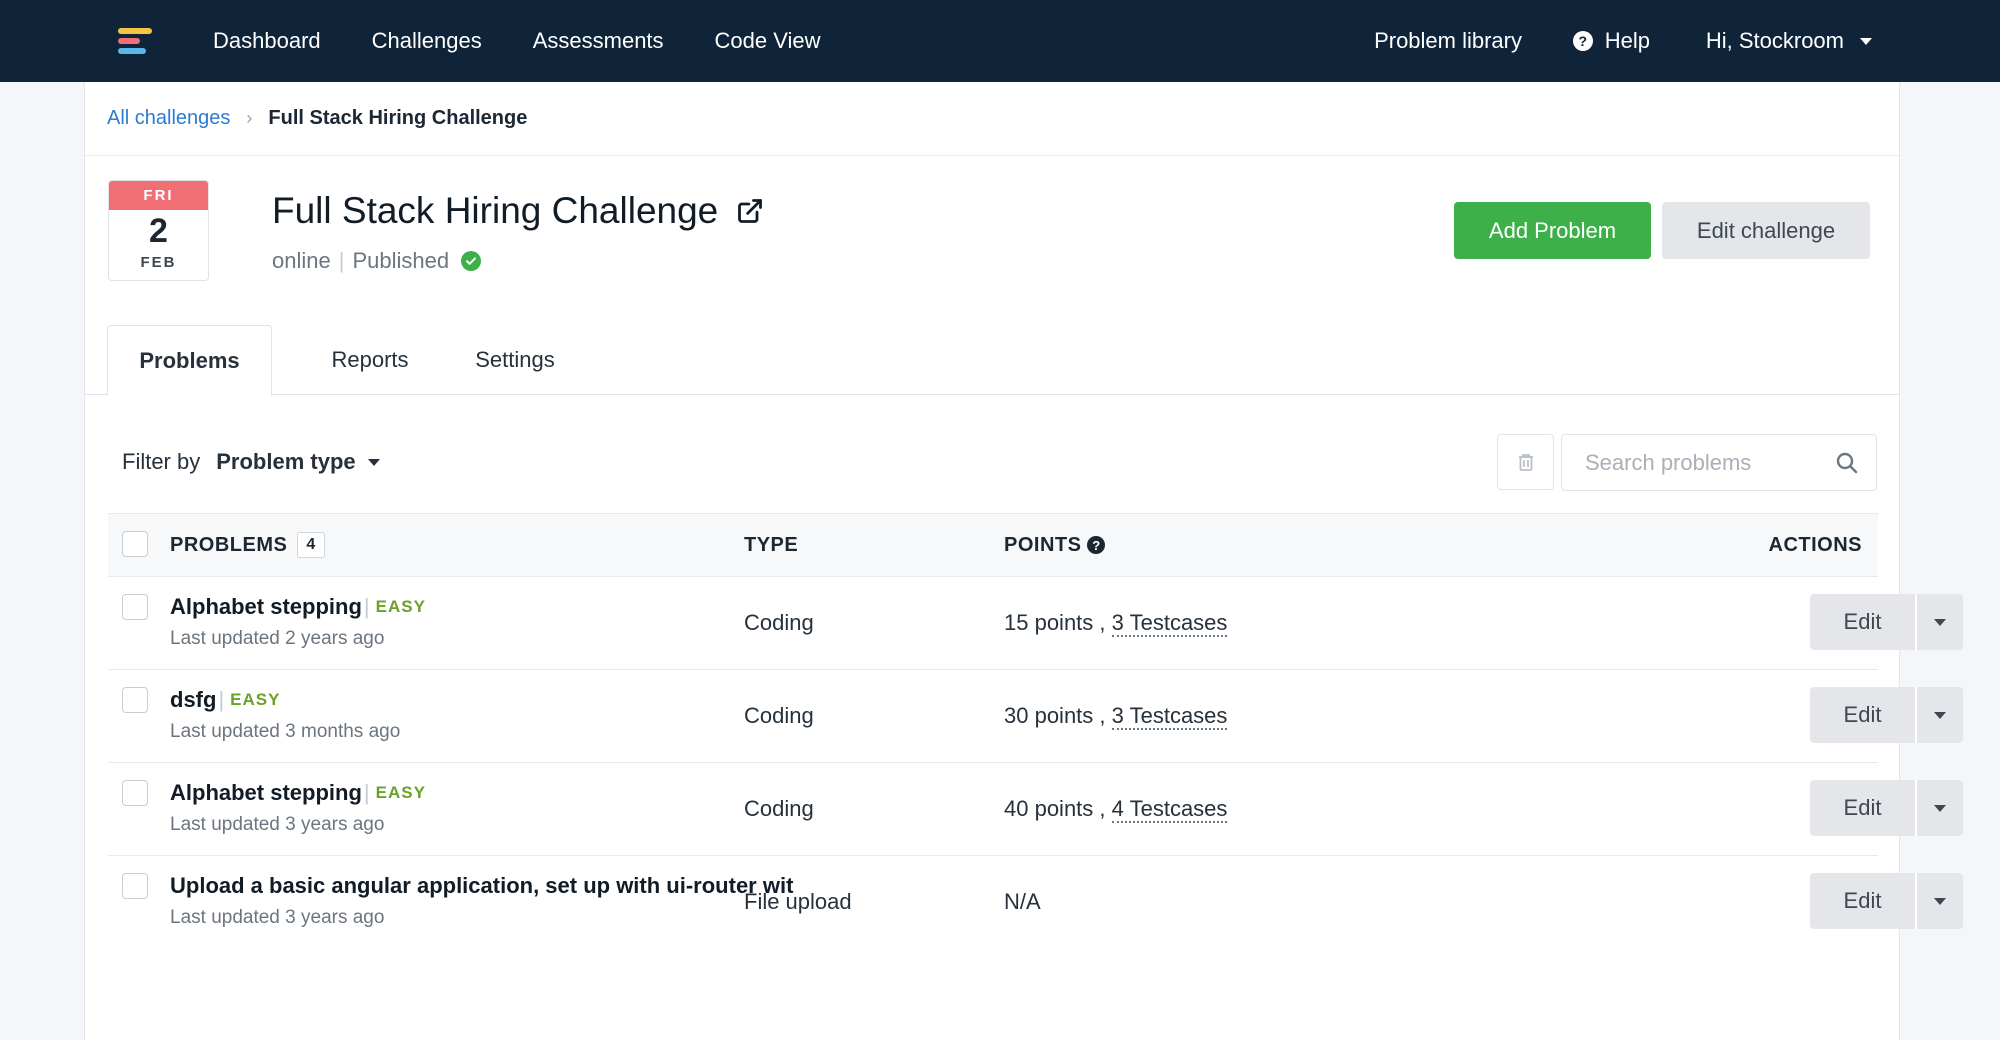 This screenshot has height=1040, width=2000. What do you see at coordinates (993, 545) in the screenshot?
I see `table-header: PROBLEMS 4 TYPE POINTS ? ACTIONS` at bounding box center [993, 545].